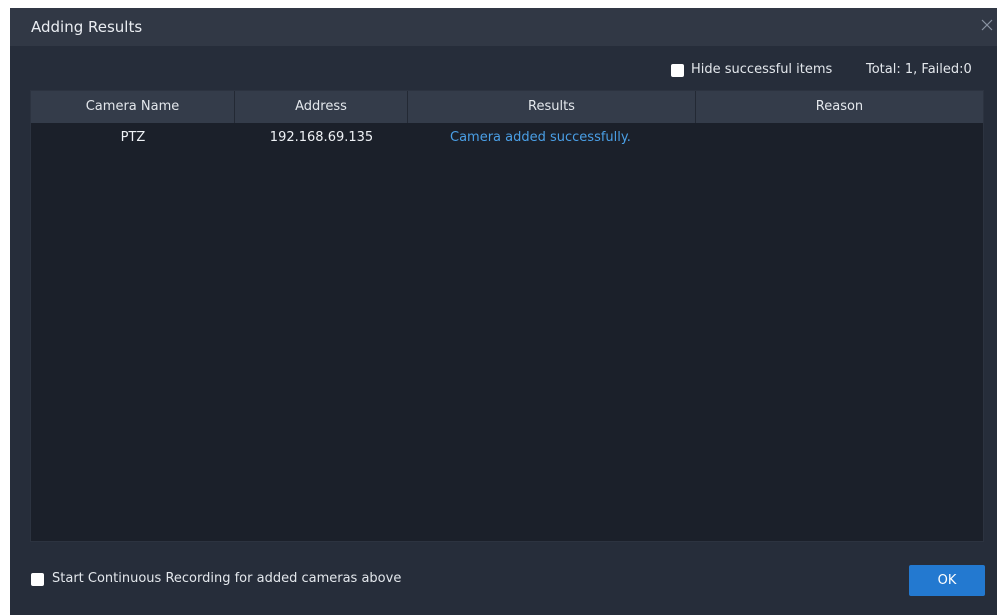  I want to click on column-header-camera-name: Camera Name, so click(133, 107).